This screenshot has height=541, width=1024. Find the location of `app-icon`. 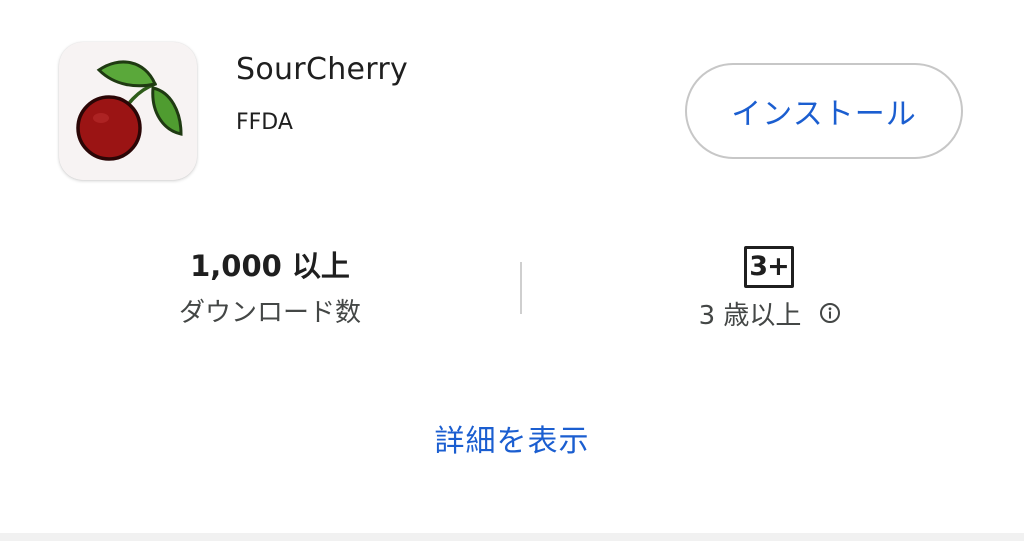

app-icon is located at coordinates (128, 111).